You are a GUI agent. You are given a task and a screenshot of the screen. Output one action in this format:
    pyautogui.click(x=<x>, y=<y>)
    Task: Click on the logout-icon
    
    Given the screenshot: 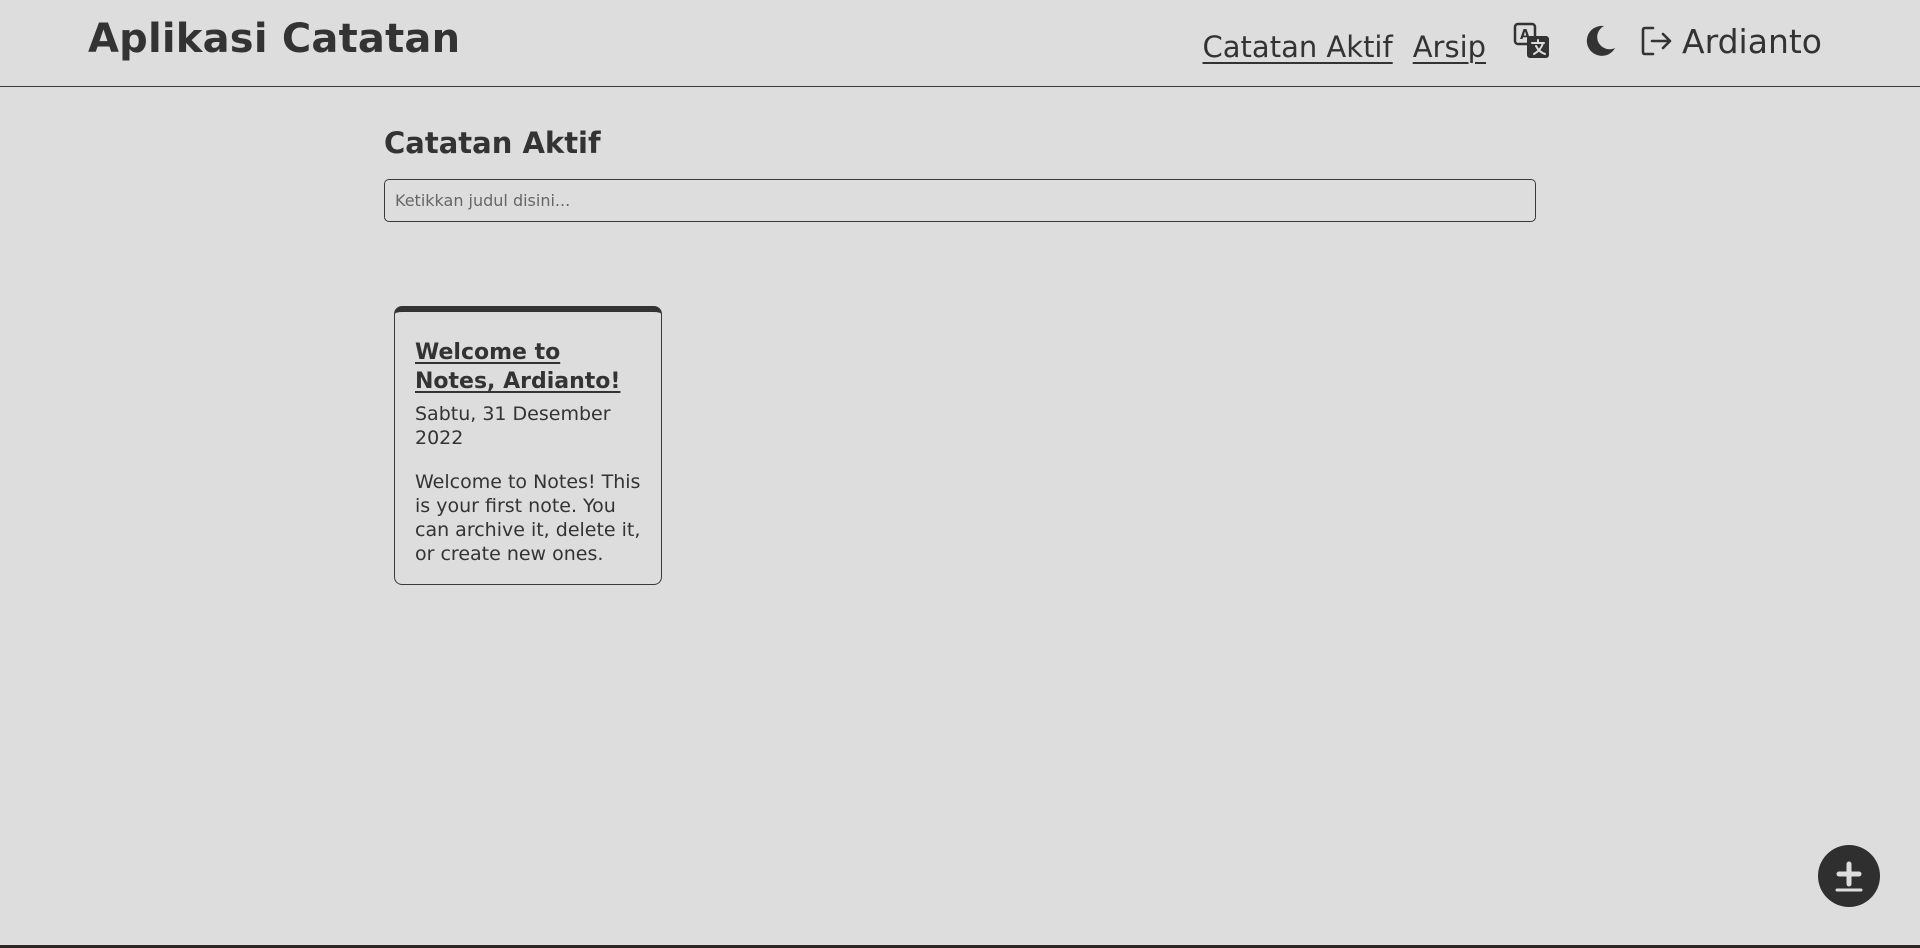 What is the action you would take?
    pyautogui.click(x=1656, y=41)
    